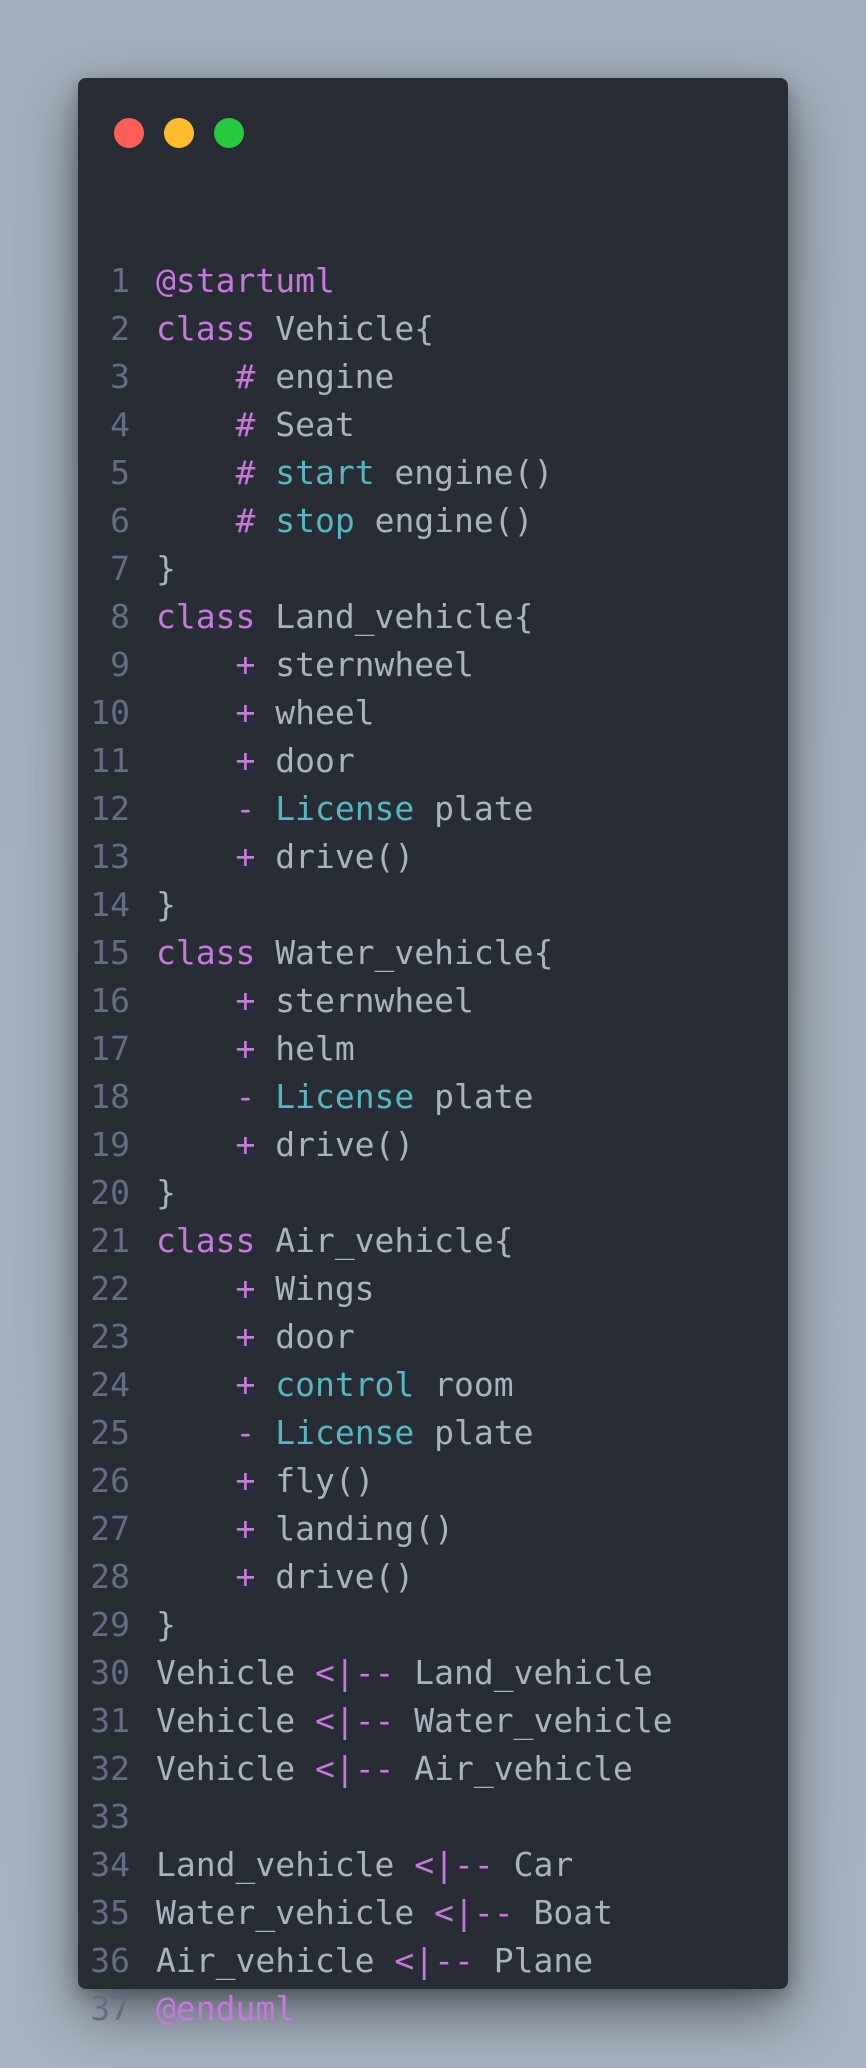 This screenshot has height=2068, width=866. What do you see at coordinates (464, 472) in the screenshot?
I see `code-token: engine()` at bounding box center [464, 472].